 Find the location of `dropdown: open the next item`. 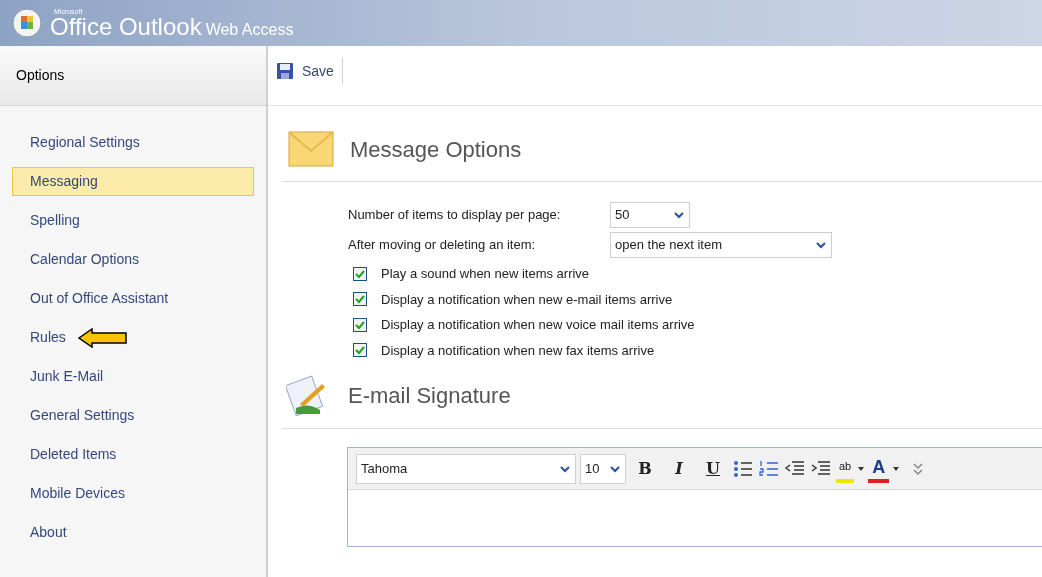

dropdown: open the next item is located at coordinates (721, 245).